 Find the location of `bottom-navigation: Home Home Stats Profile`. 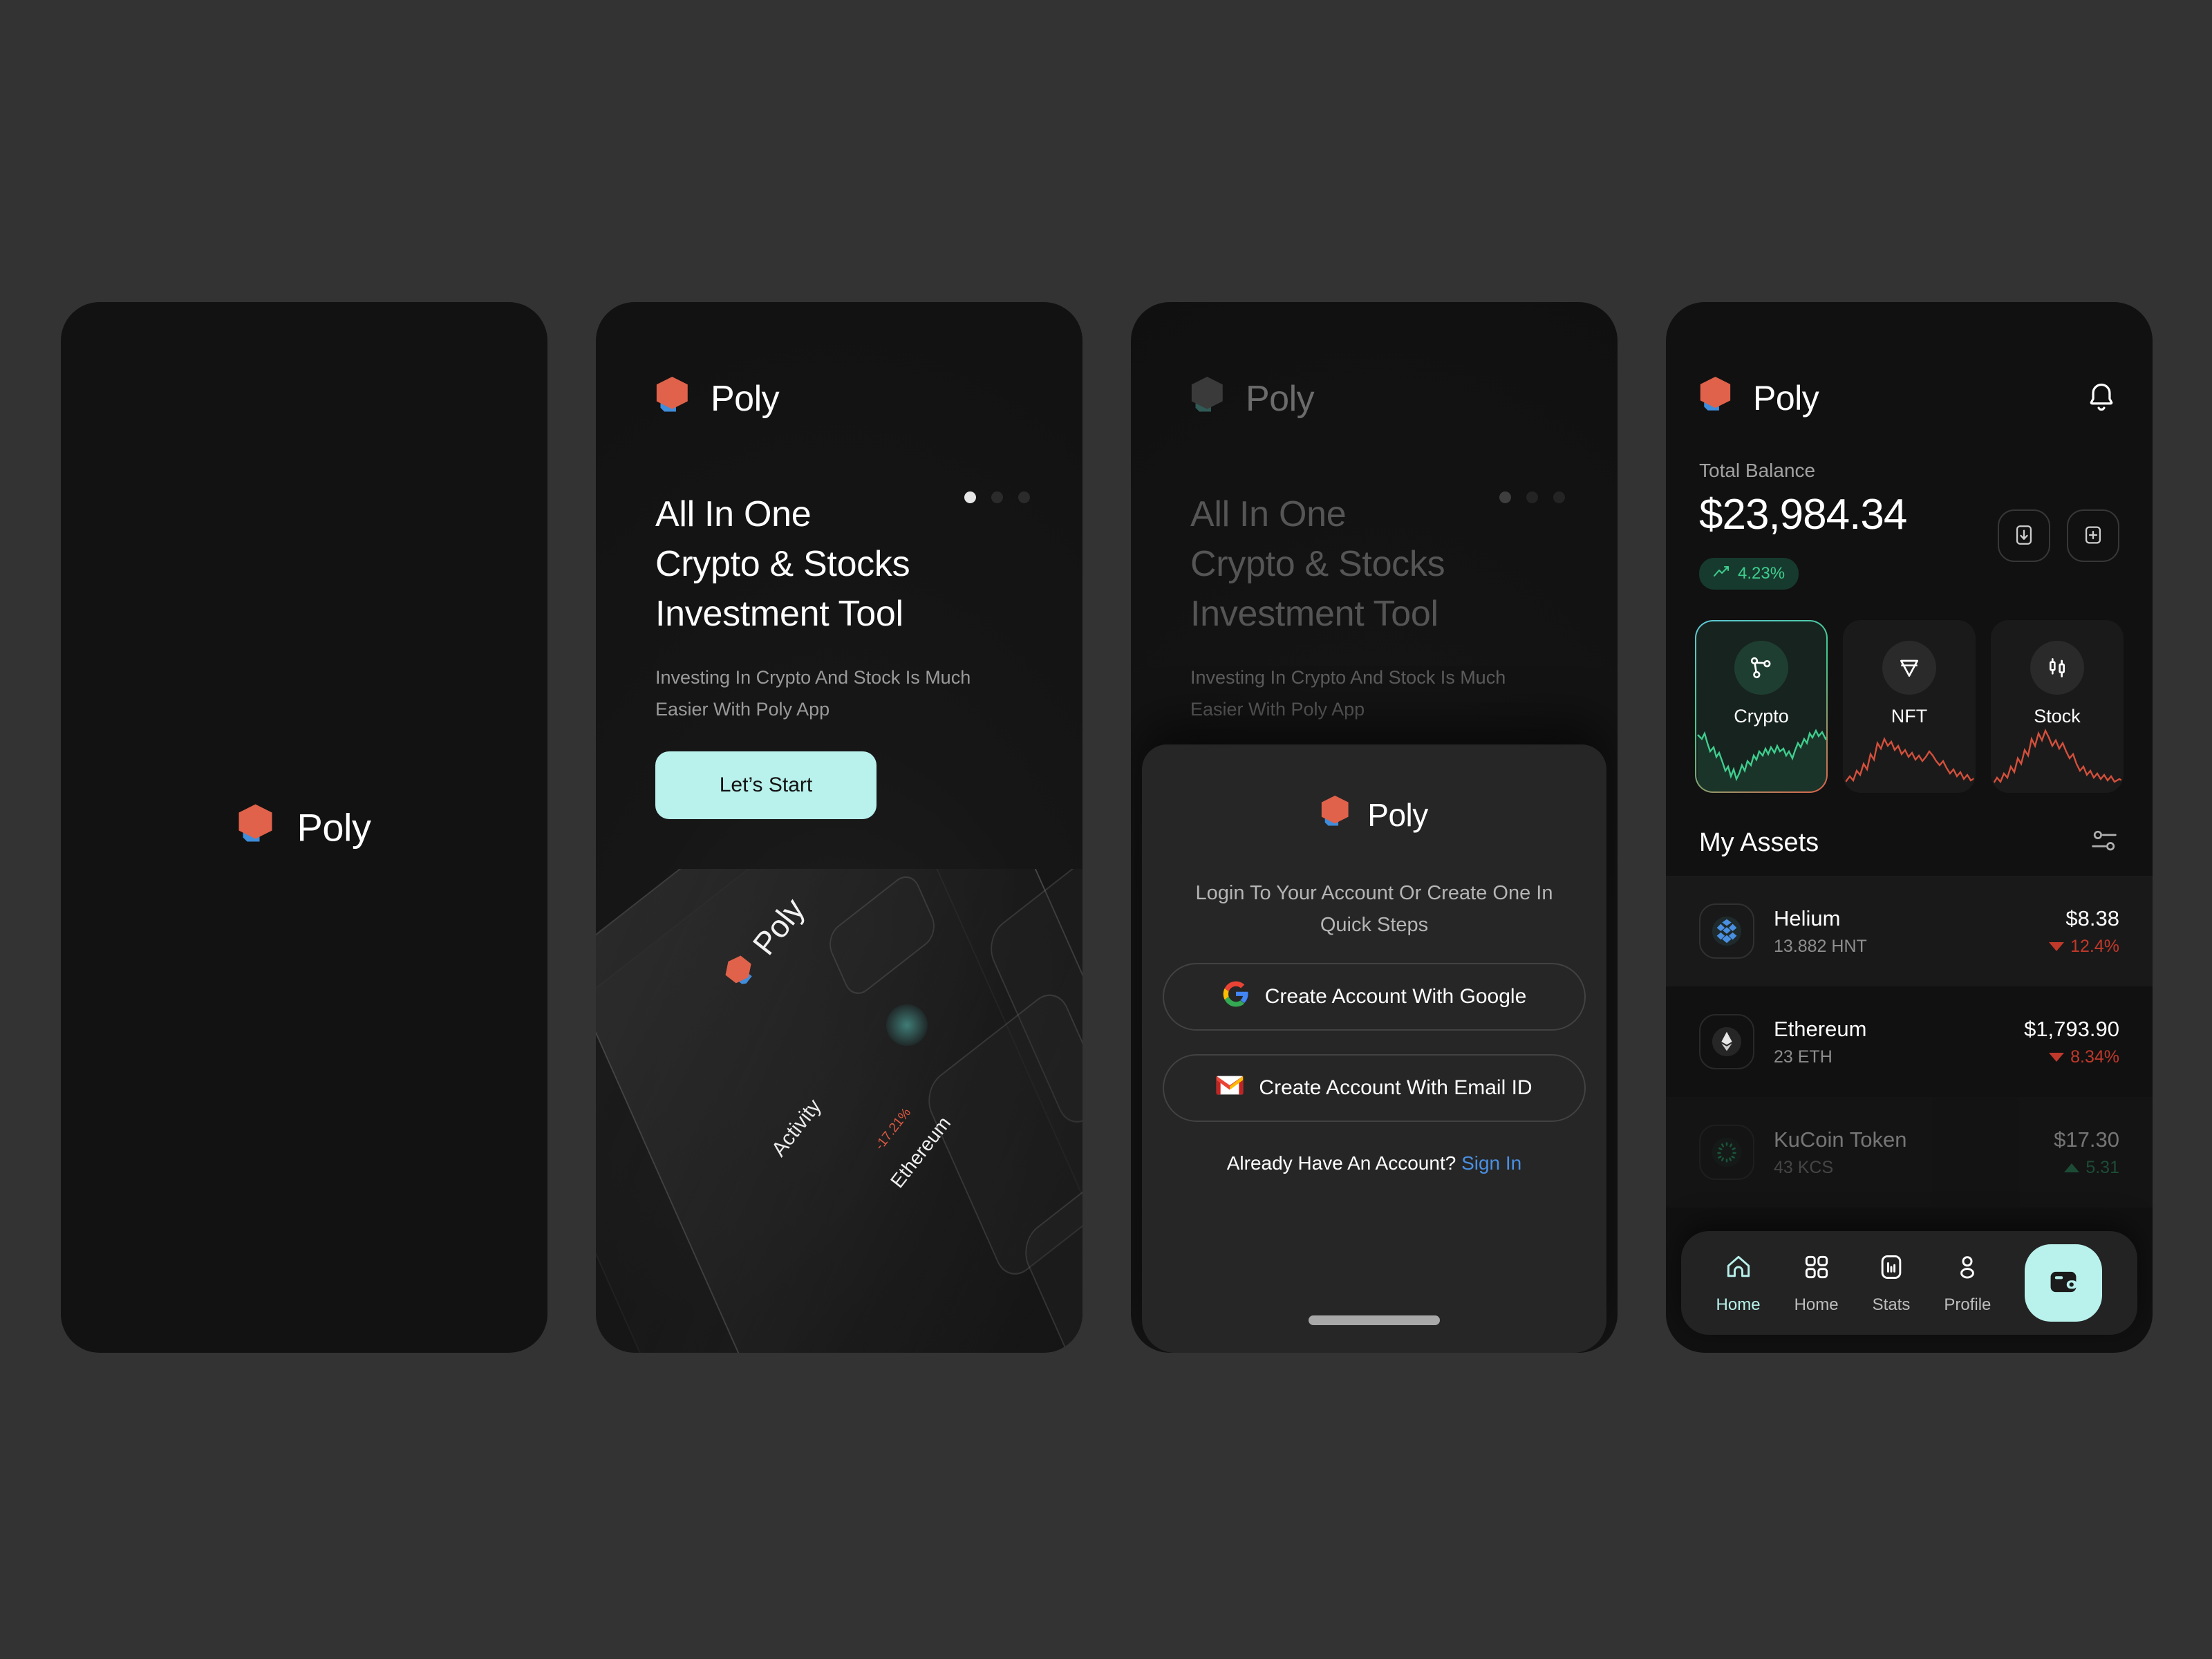

bottom-navigation: Home Home Stats Profile is located at coordinates (1909, 1283).